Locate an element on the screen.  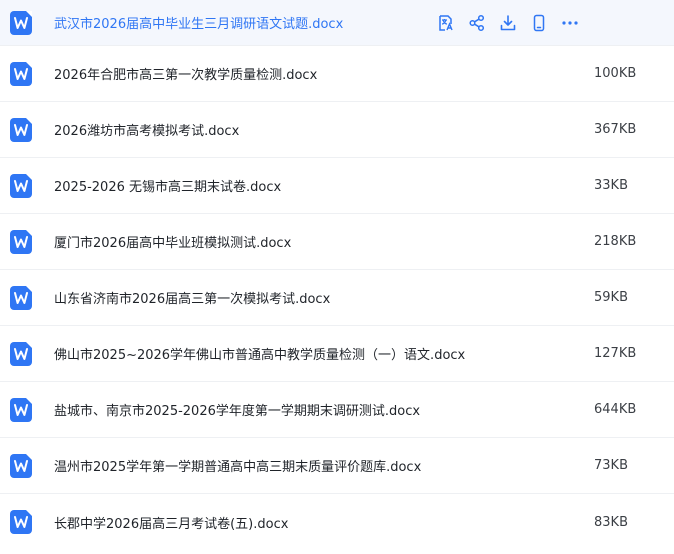
file-name: 盐城市、南京市2025-2026学年度第一学期期末调研测试.docx is located at coordinates (237, 409).